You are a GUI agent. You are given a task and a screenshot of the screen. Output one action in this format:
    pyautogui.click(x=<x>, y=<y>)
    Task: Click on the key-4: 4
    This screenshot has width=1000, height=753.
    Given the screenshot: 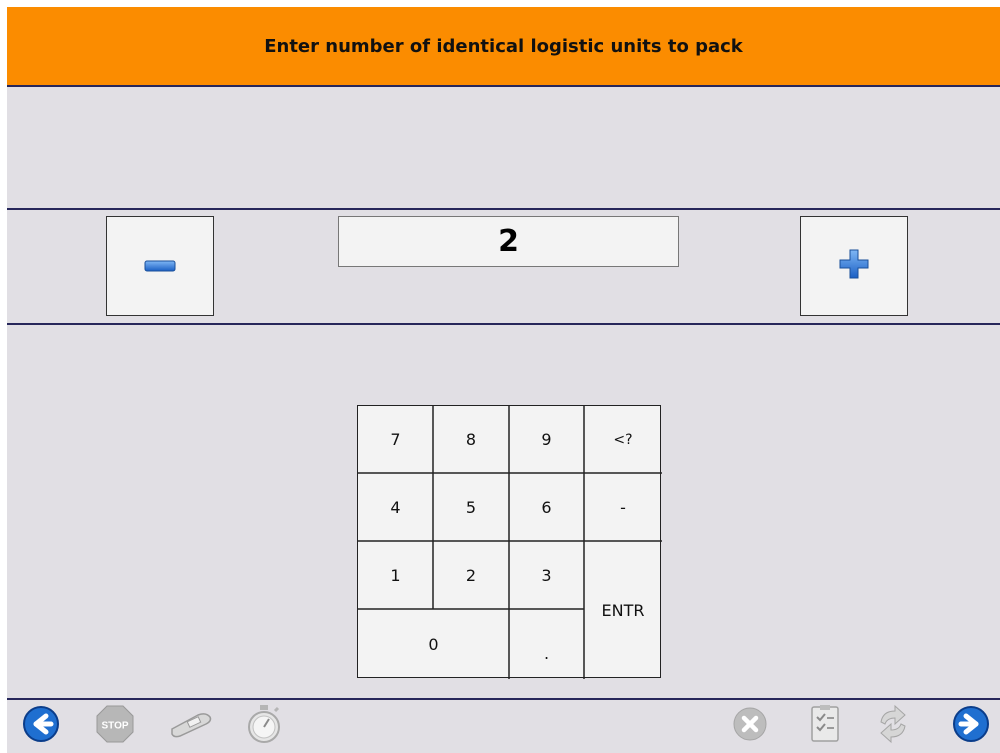 What is the action you would take?
    pyautogui.click(x=395, y=507)
    